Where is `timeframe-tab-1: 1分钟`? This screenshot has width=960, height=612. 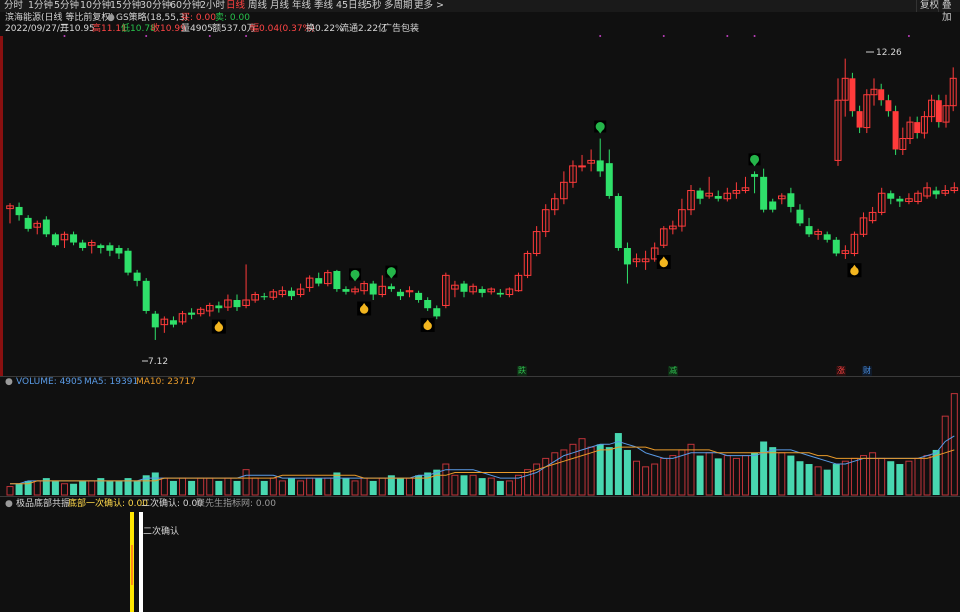 timeframe-tab-1: 1分钟 is located at coordinates (40, 6).